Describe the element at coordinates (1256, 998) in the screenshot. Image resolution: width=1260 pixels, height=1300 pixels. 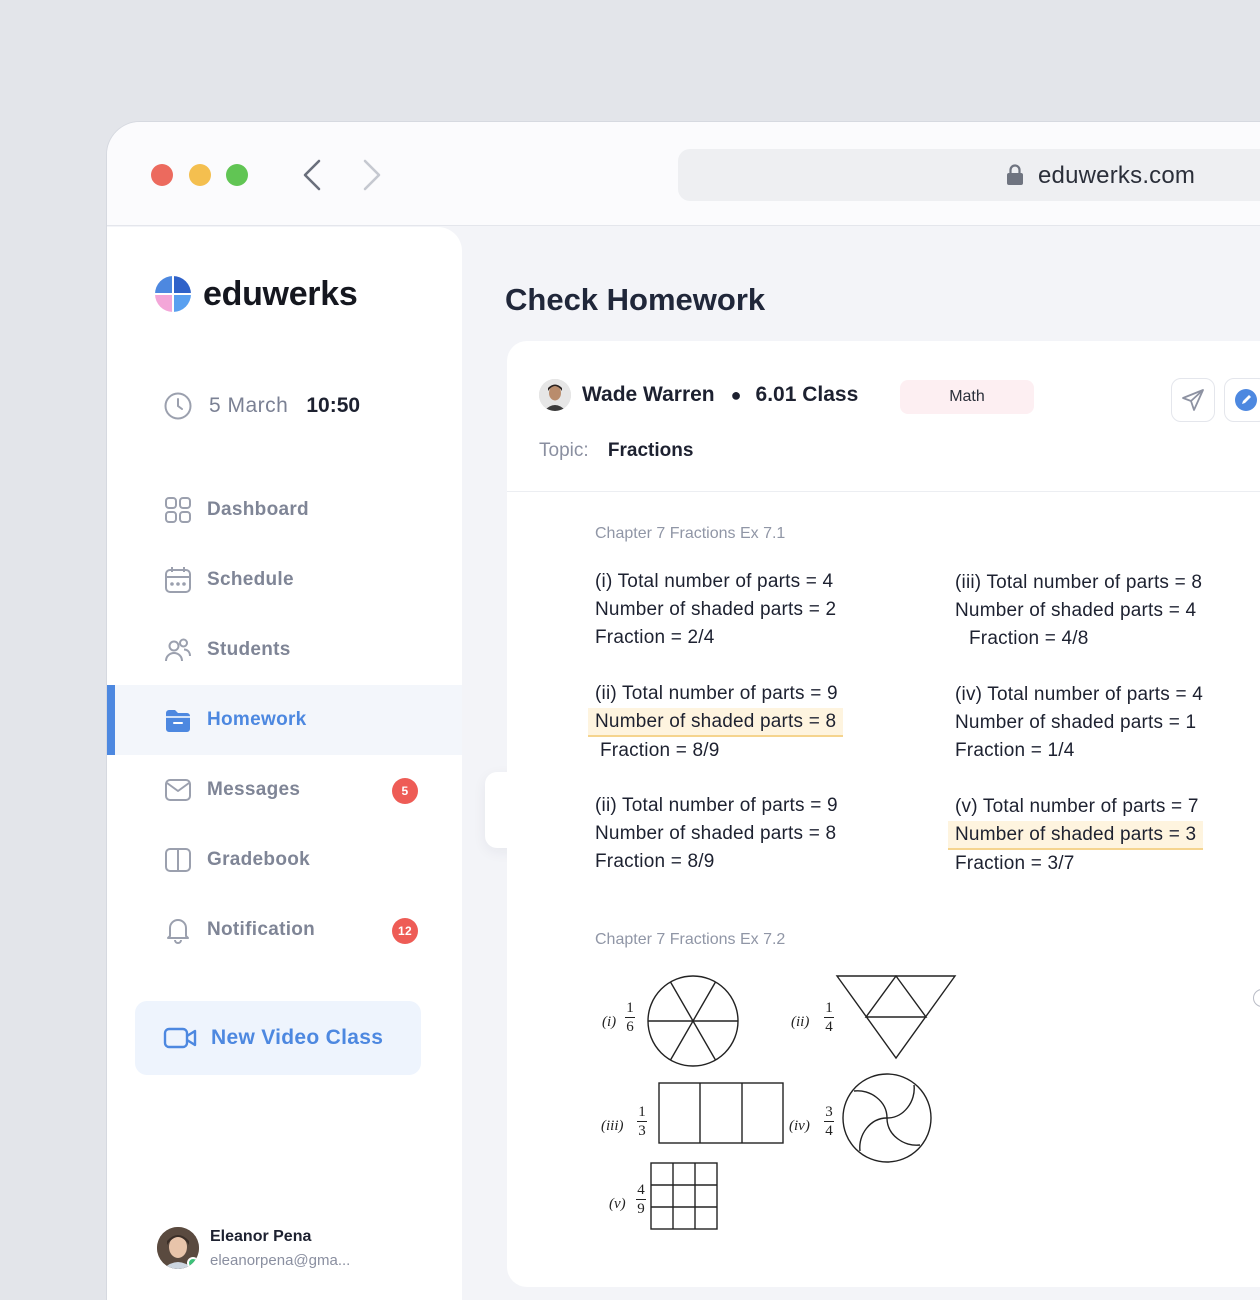
I see `scroll-indicator-icon` at that location.